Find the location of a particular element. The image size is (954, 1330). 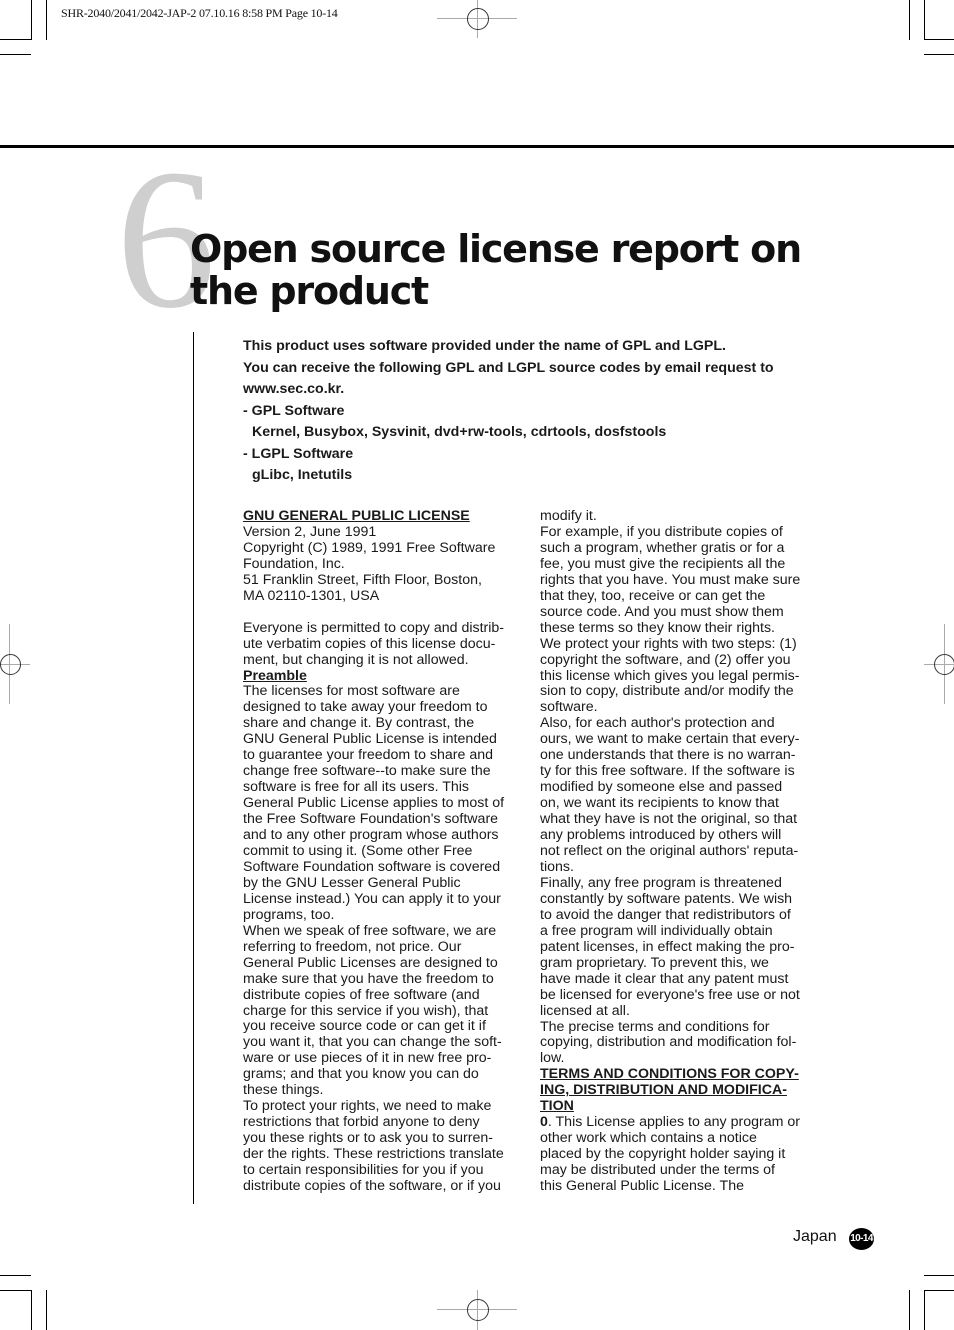

text-line: a free program will individually obtain is located at coordinates (656, 930).